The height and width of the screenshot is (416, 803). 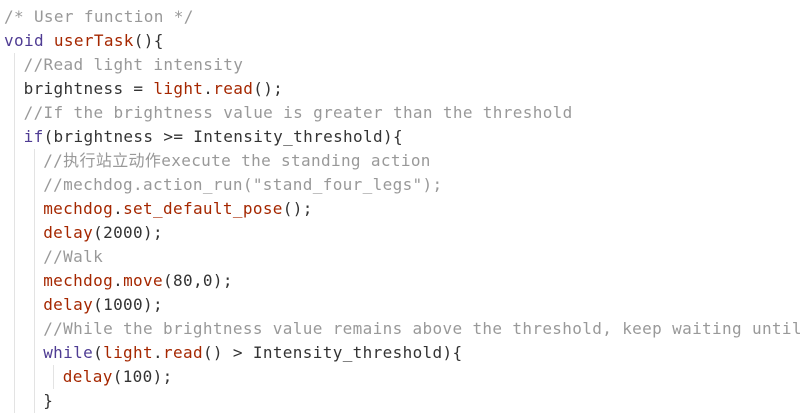 I want to click on code-token-comment: //执行站立动作execute the standing action, so click(x=237, y=160).